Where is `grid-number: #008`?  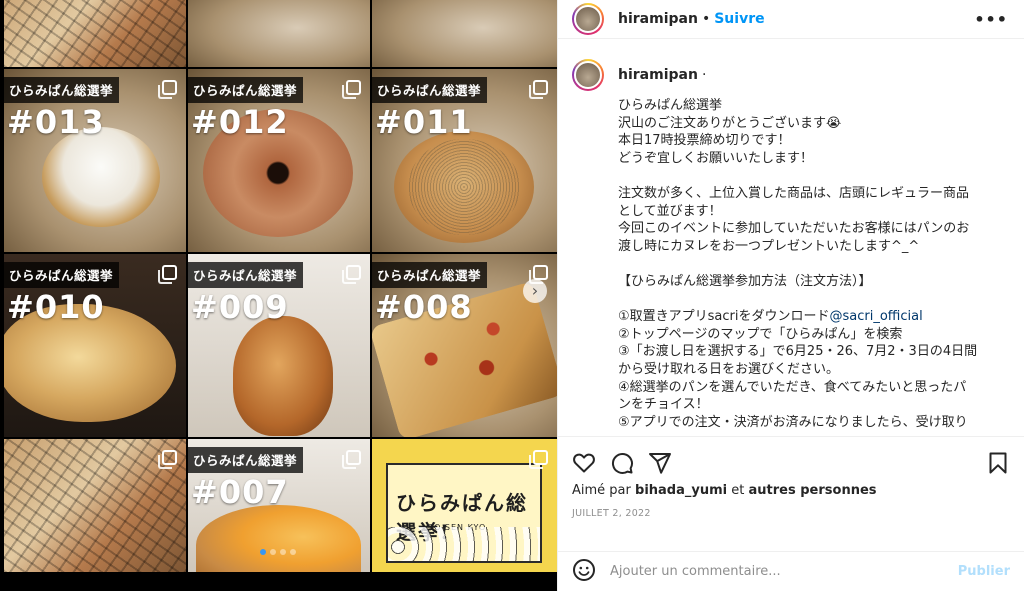
grid-number: #008 is located at coordinates (424, 307).